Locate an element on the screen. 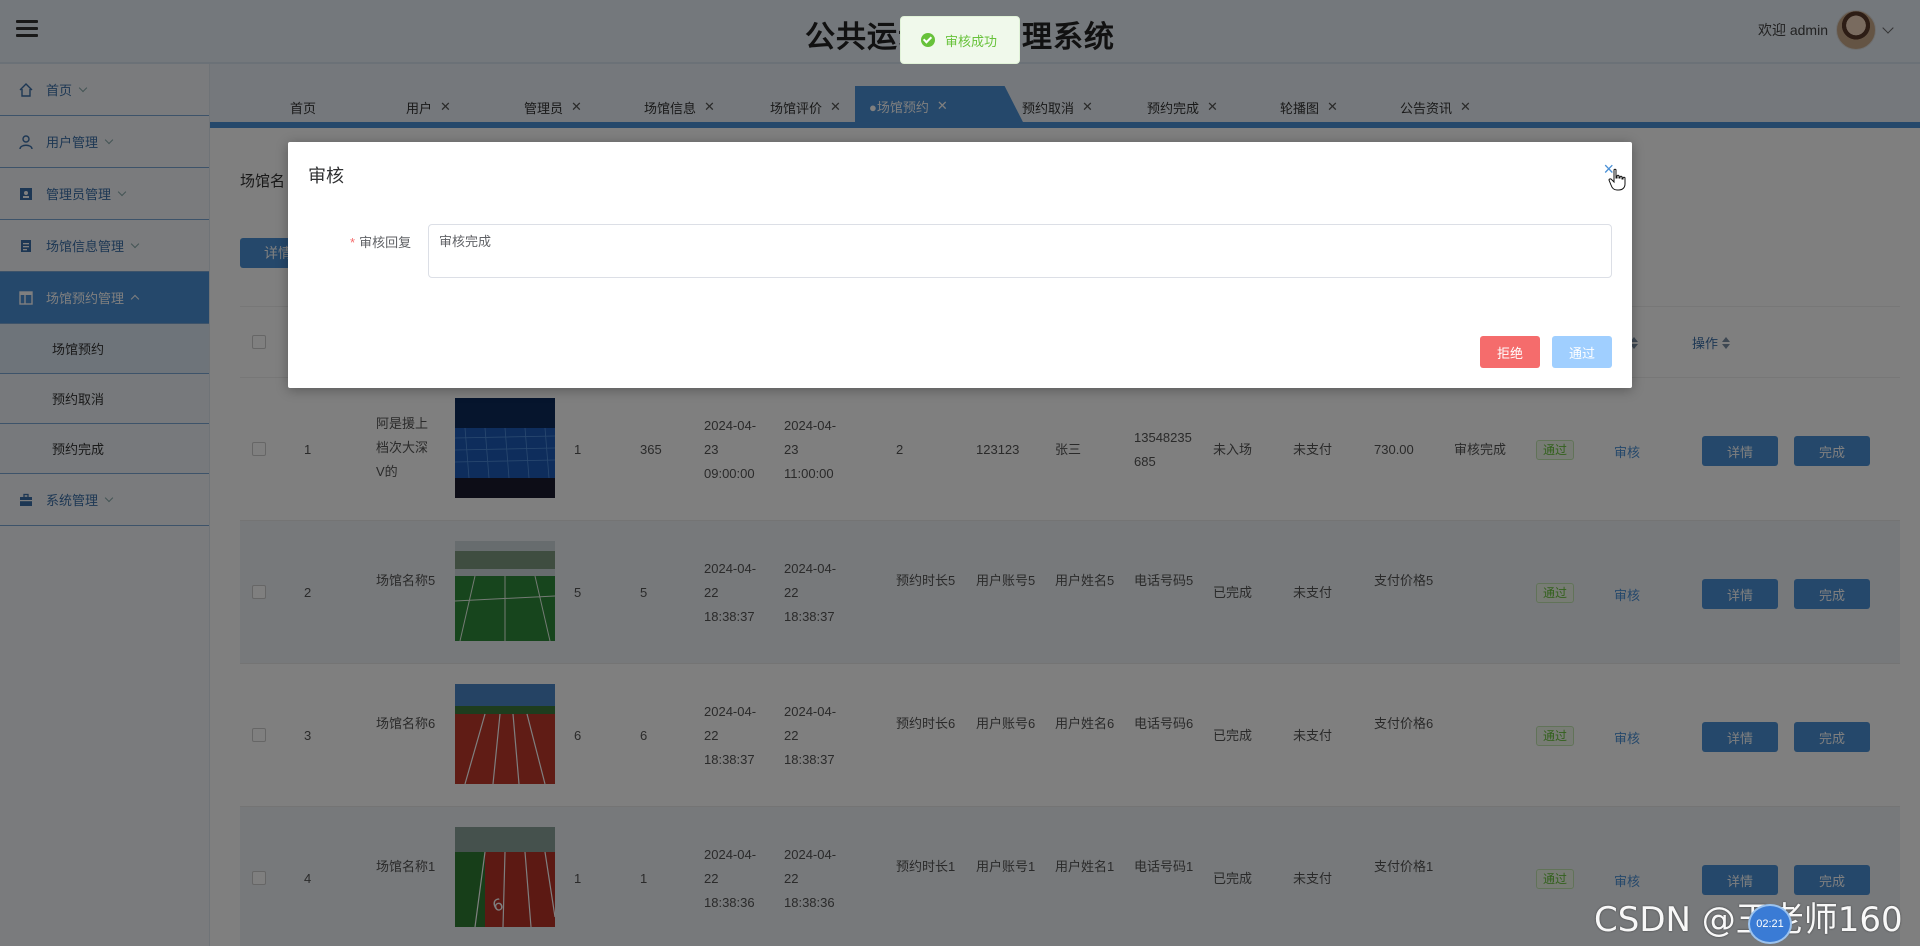  field-label: 审核回复 is located at coordinates (385, 242).